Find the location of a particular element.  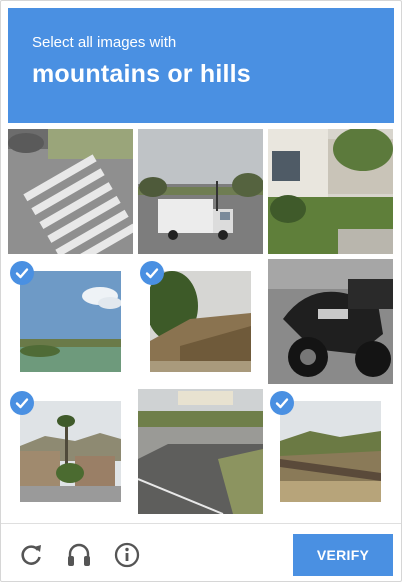

tile-road-intersection is located at coordinates (200, 451).